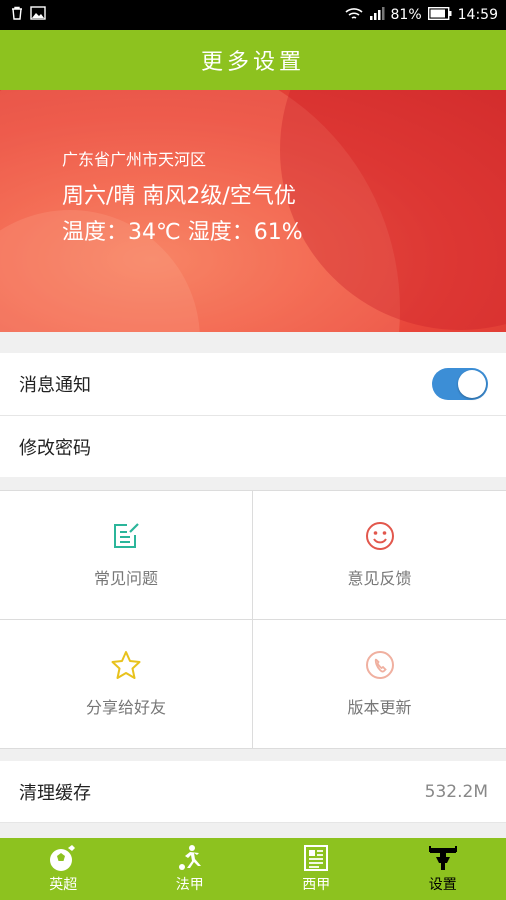 This screenshot has width=506, height=900. I want to click on tab-ligue-1: 法甲, so click(190, 869).